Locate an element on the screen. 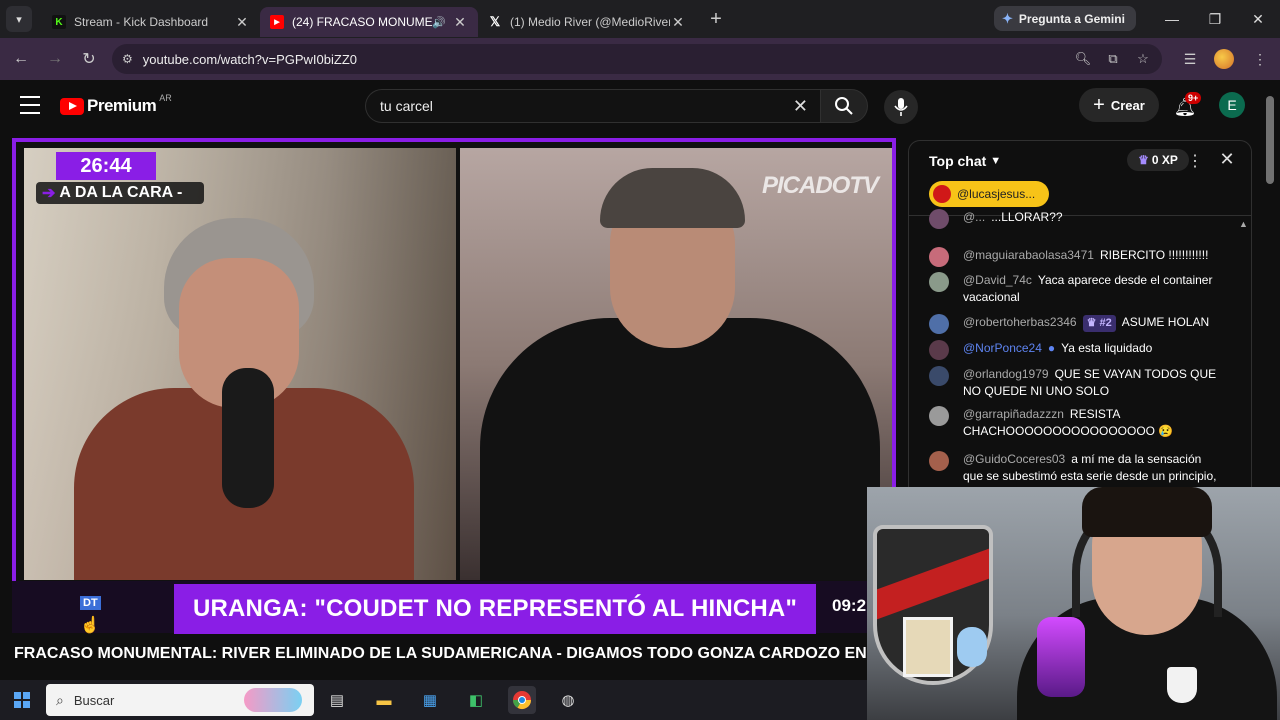 Image resolution: width=1280 pixels, height=720 pixels. voice-search-button is located at coordinates (901, 107).